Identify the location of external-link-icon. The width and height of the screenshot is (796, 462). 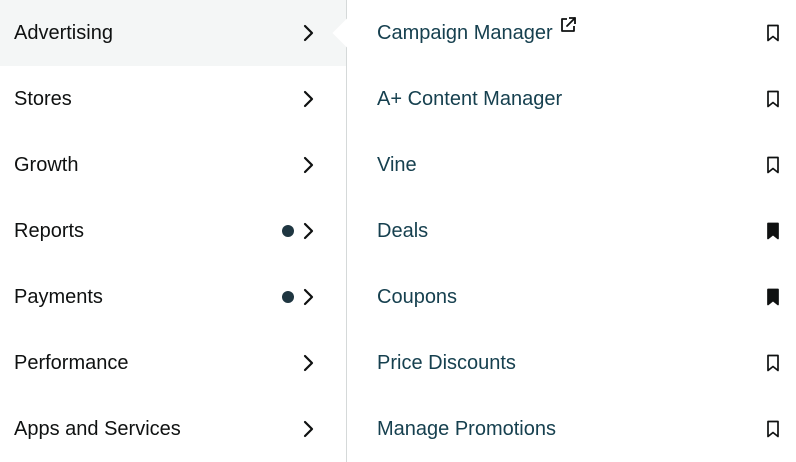
(568, 24).